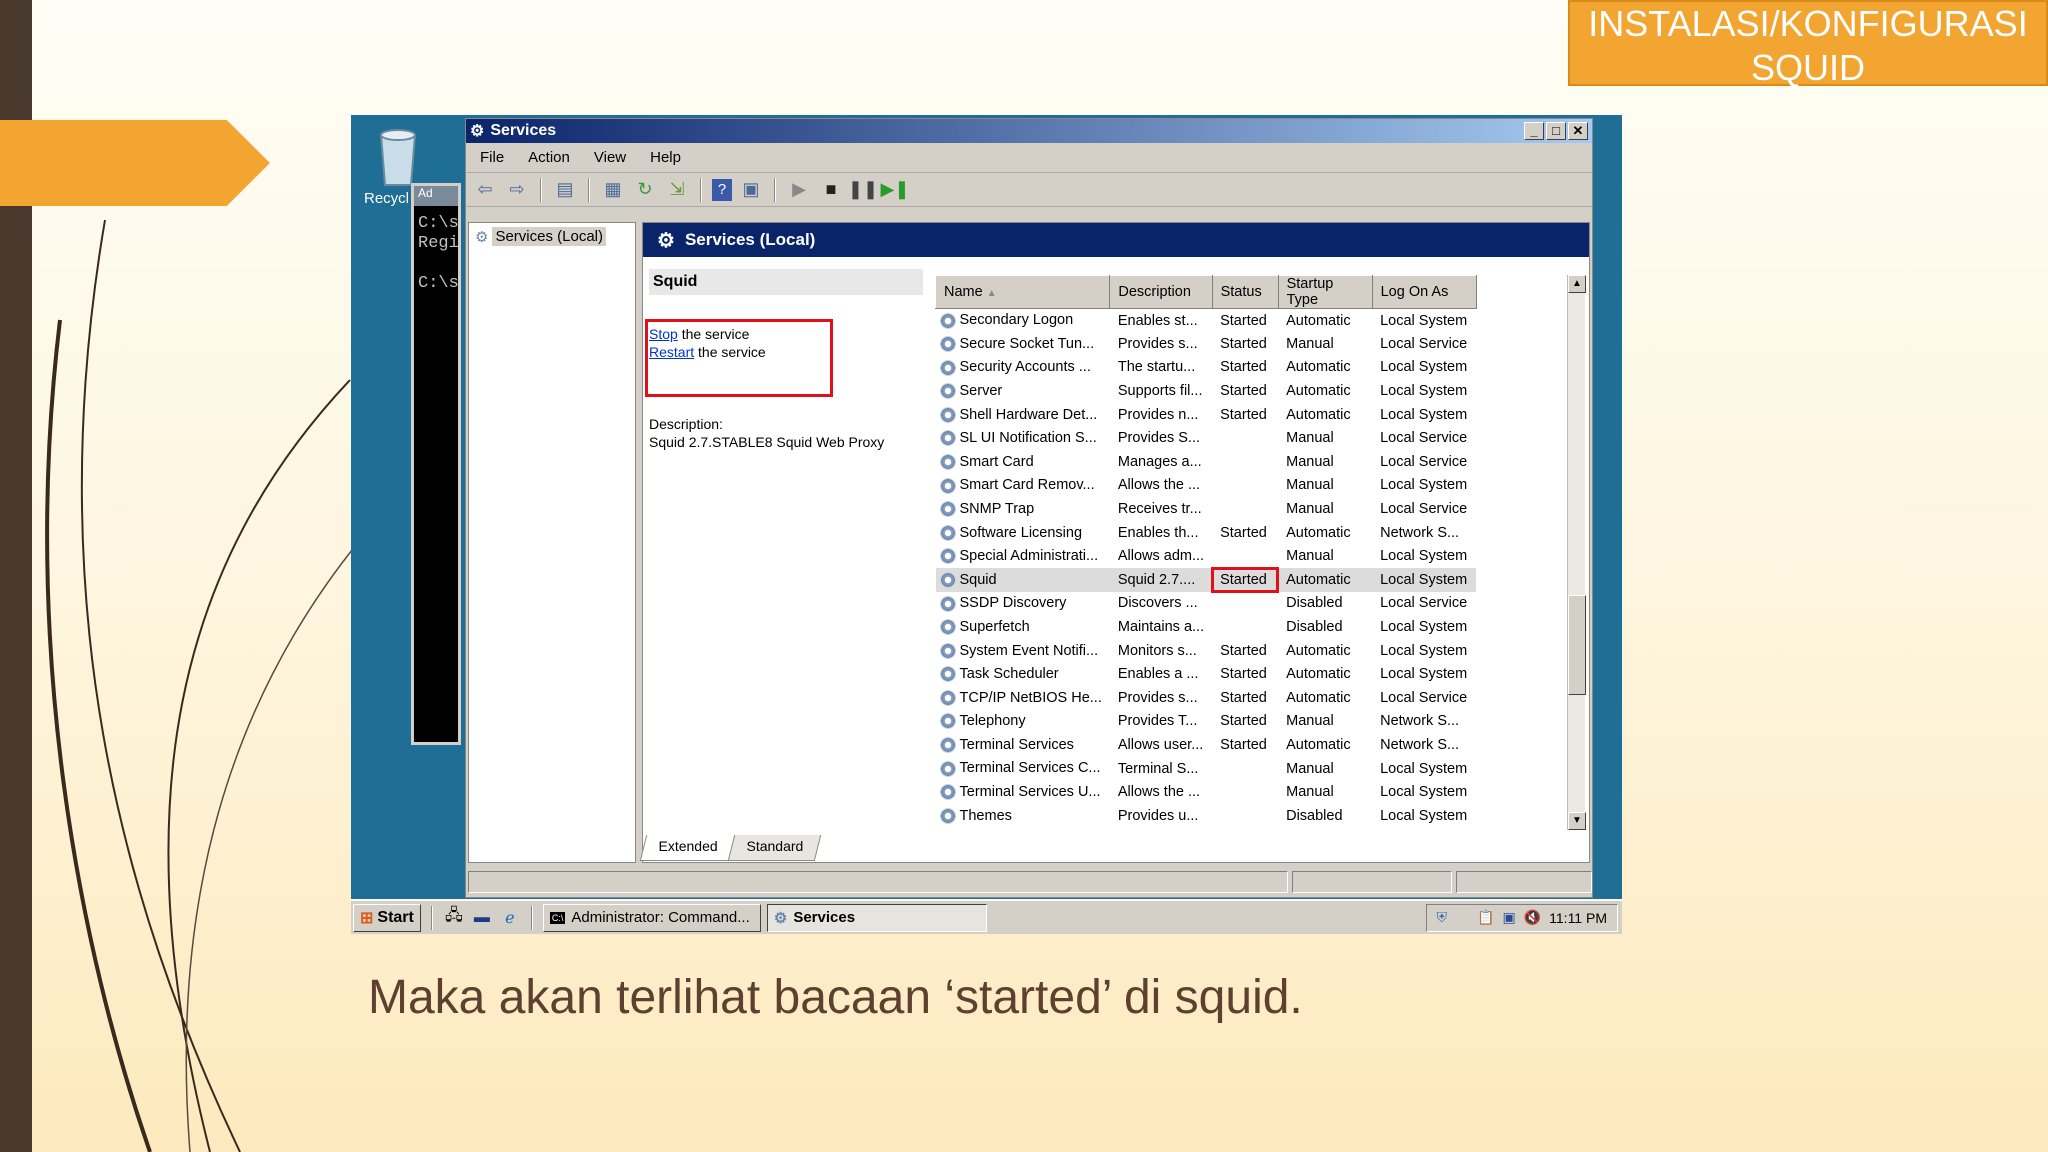 The width and height of the screenshot is (2048, 1152). What do you see at coordinates (1424, 391) in the screenshot?
I see `service-log-on-as: Local System` at bounding box center [1424, 391].